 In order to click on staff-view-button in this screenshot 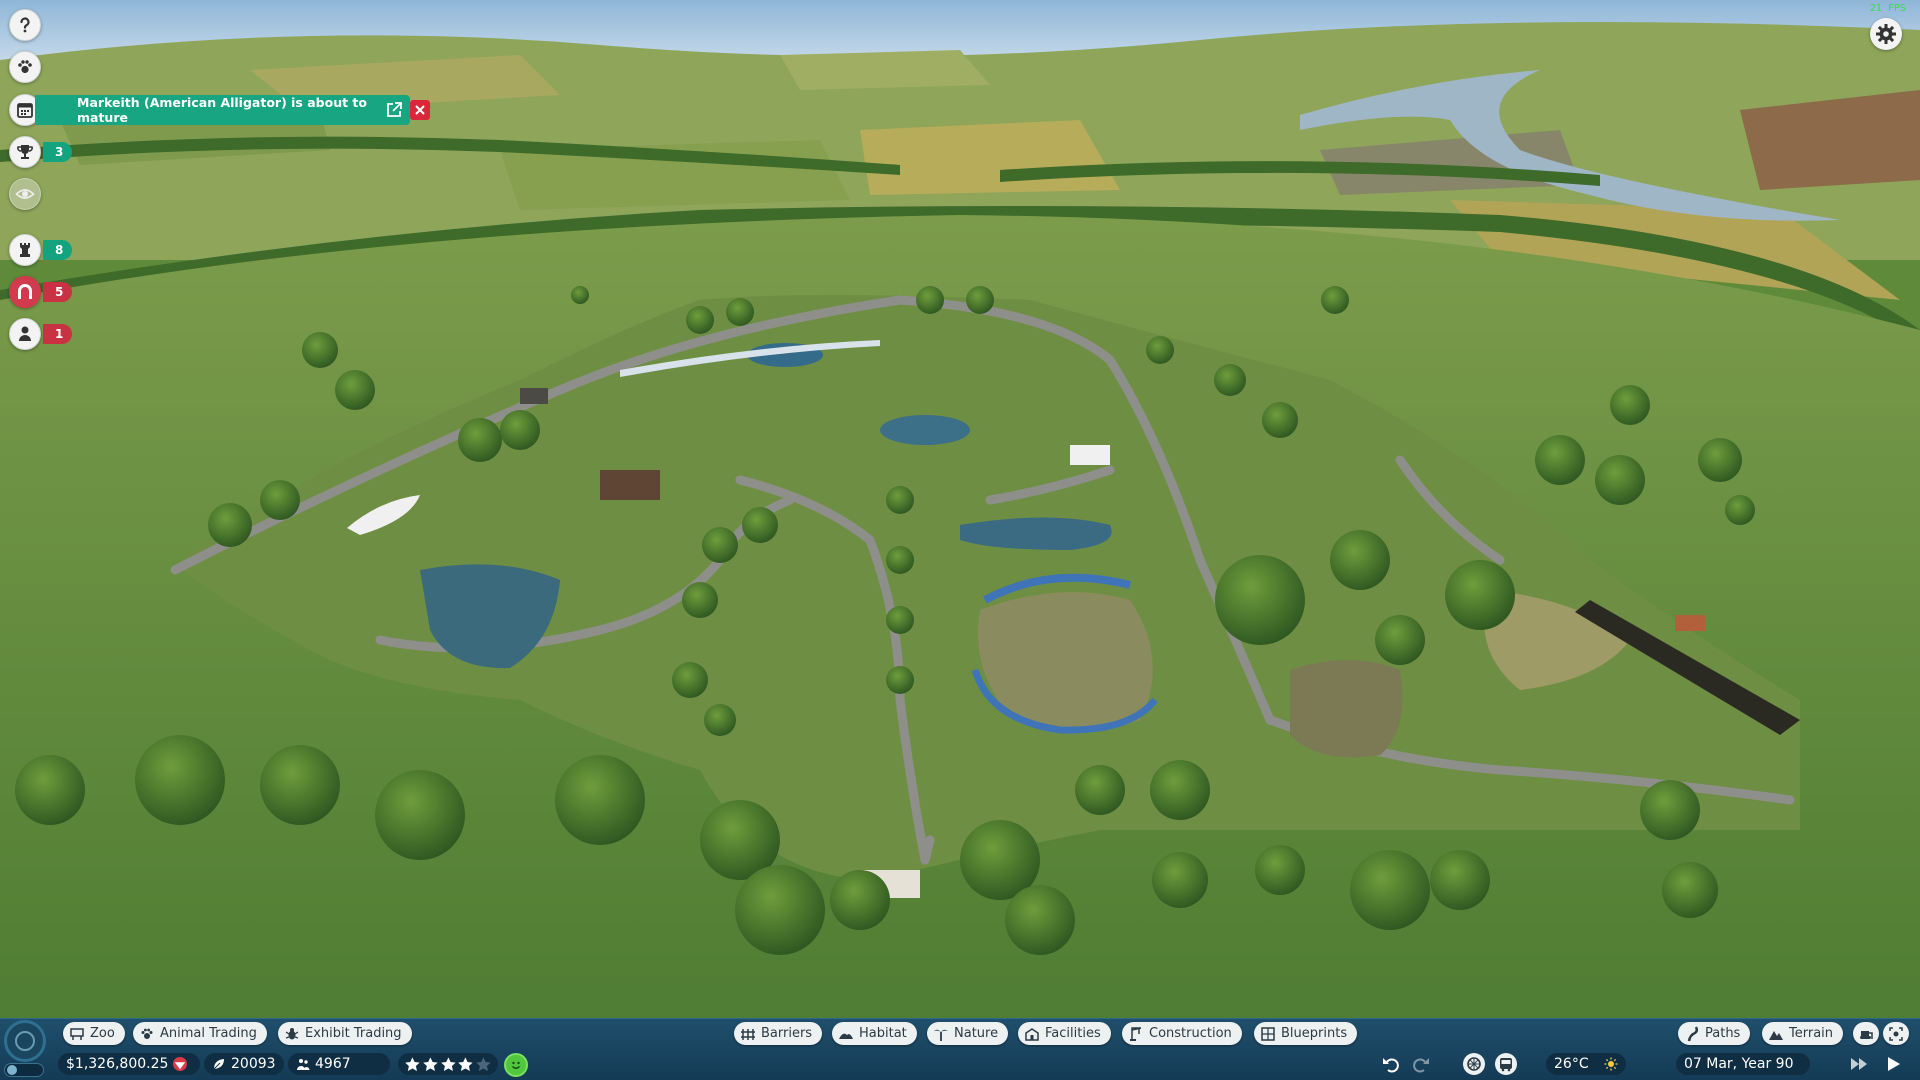, I will do `click(1506, 1064)`.